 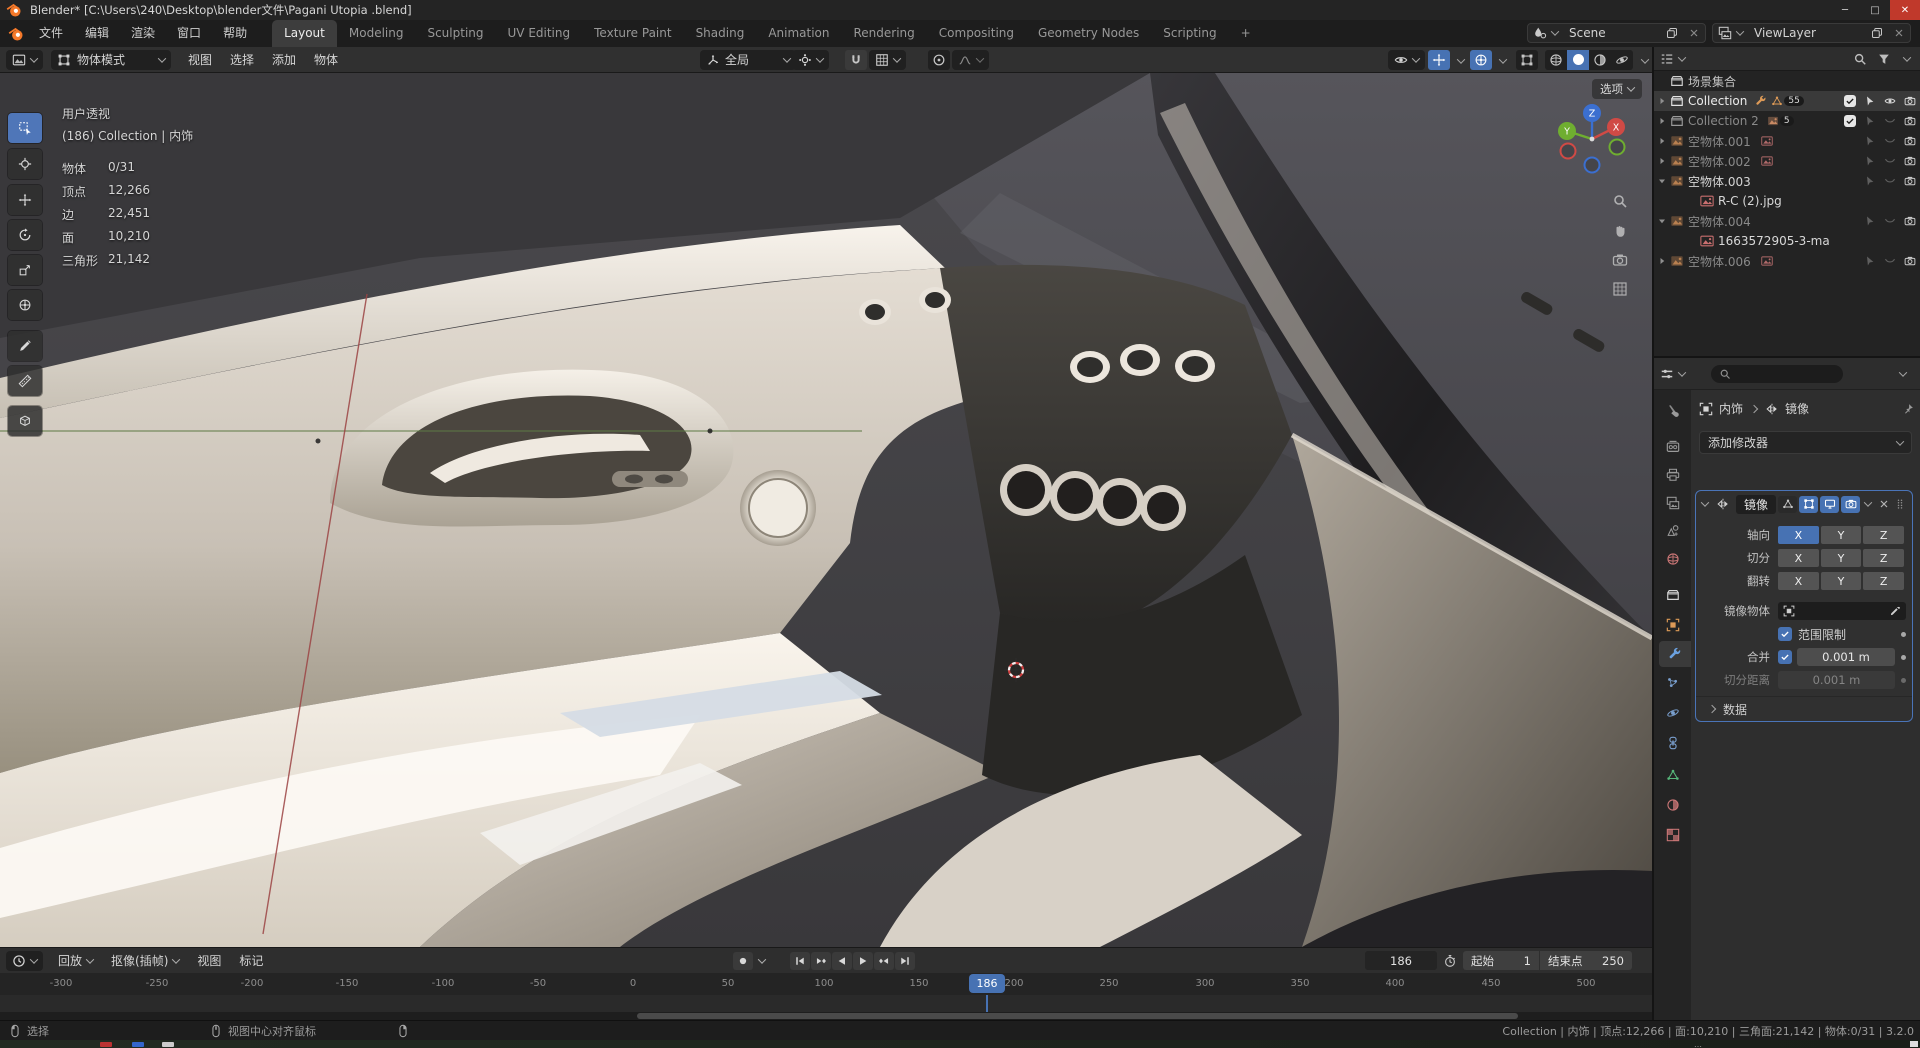 I want to click on outliner-editor-type-button, so click(x=1673, y=59).